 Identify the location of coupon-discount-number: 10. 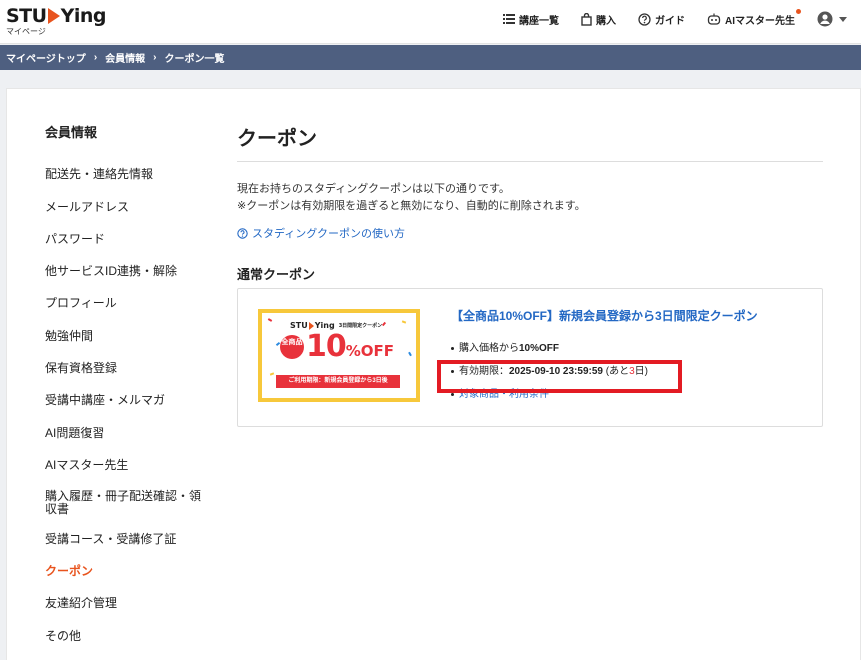
(326, 346).